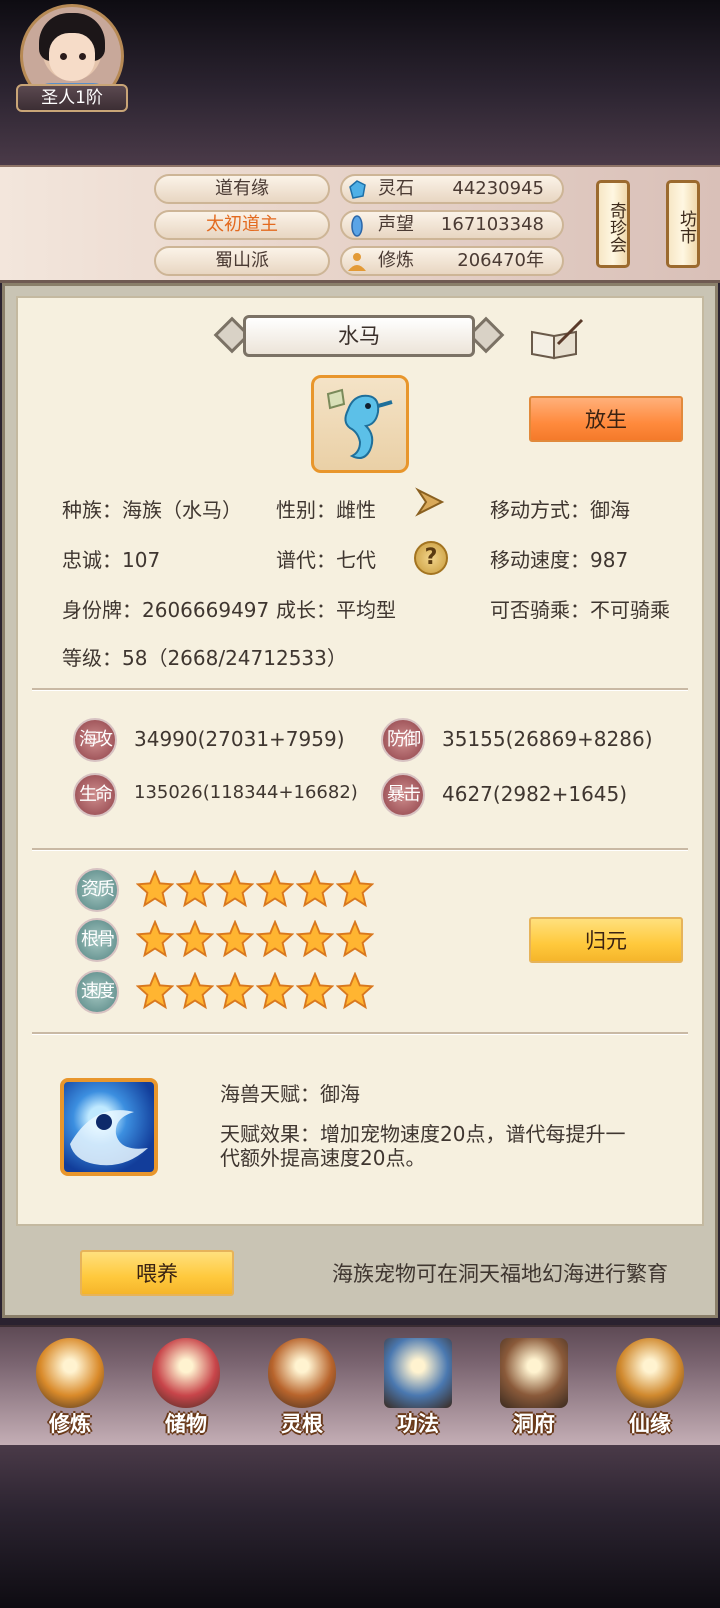 The height and width of the screenshot is (1608, 720). What do you see at coordinates (396, 188) in the screenshot?
I see `spirit-stone-label: 灵石` at bounding box center [396, 188].